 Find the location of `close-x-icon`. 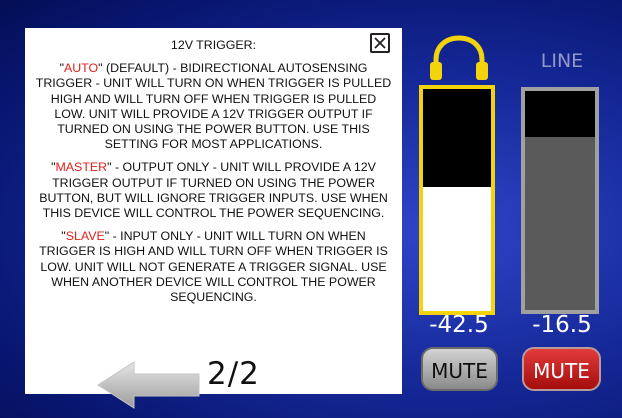

close-x-icon is located at coordinates (380, 43).